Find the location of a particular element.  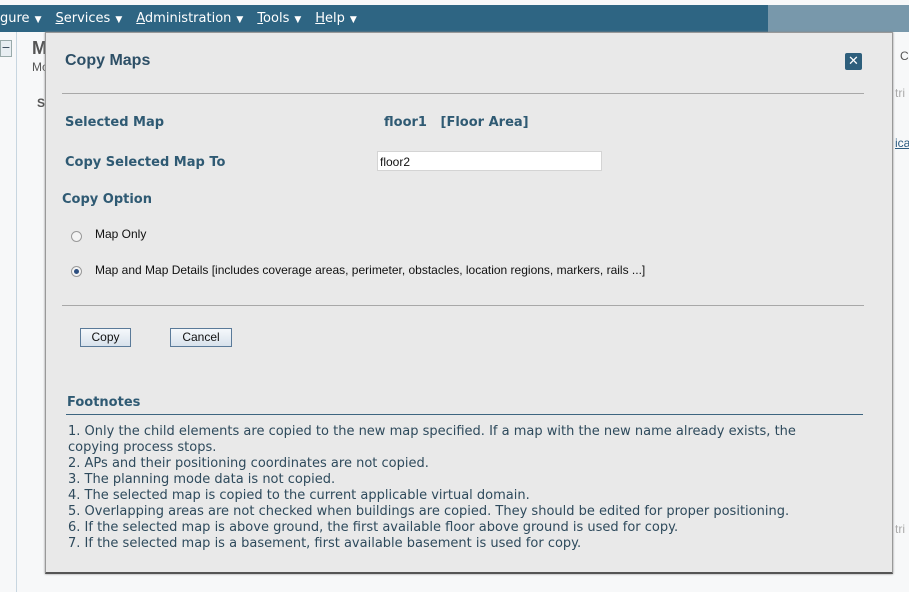

menu-administration: Administration ▼ is located at coordinates (189, 18).